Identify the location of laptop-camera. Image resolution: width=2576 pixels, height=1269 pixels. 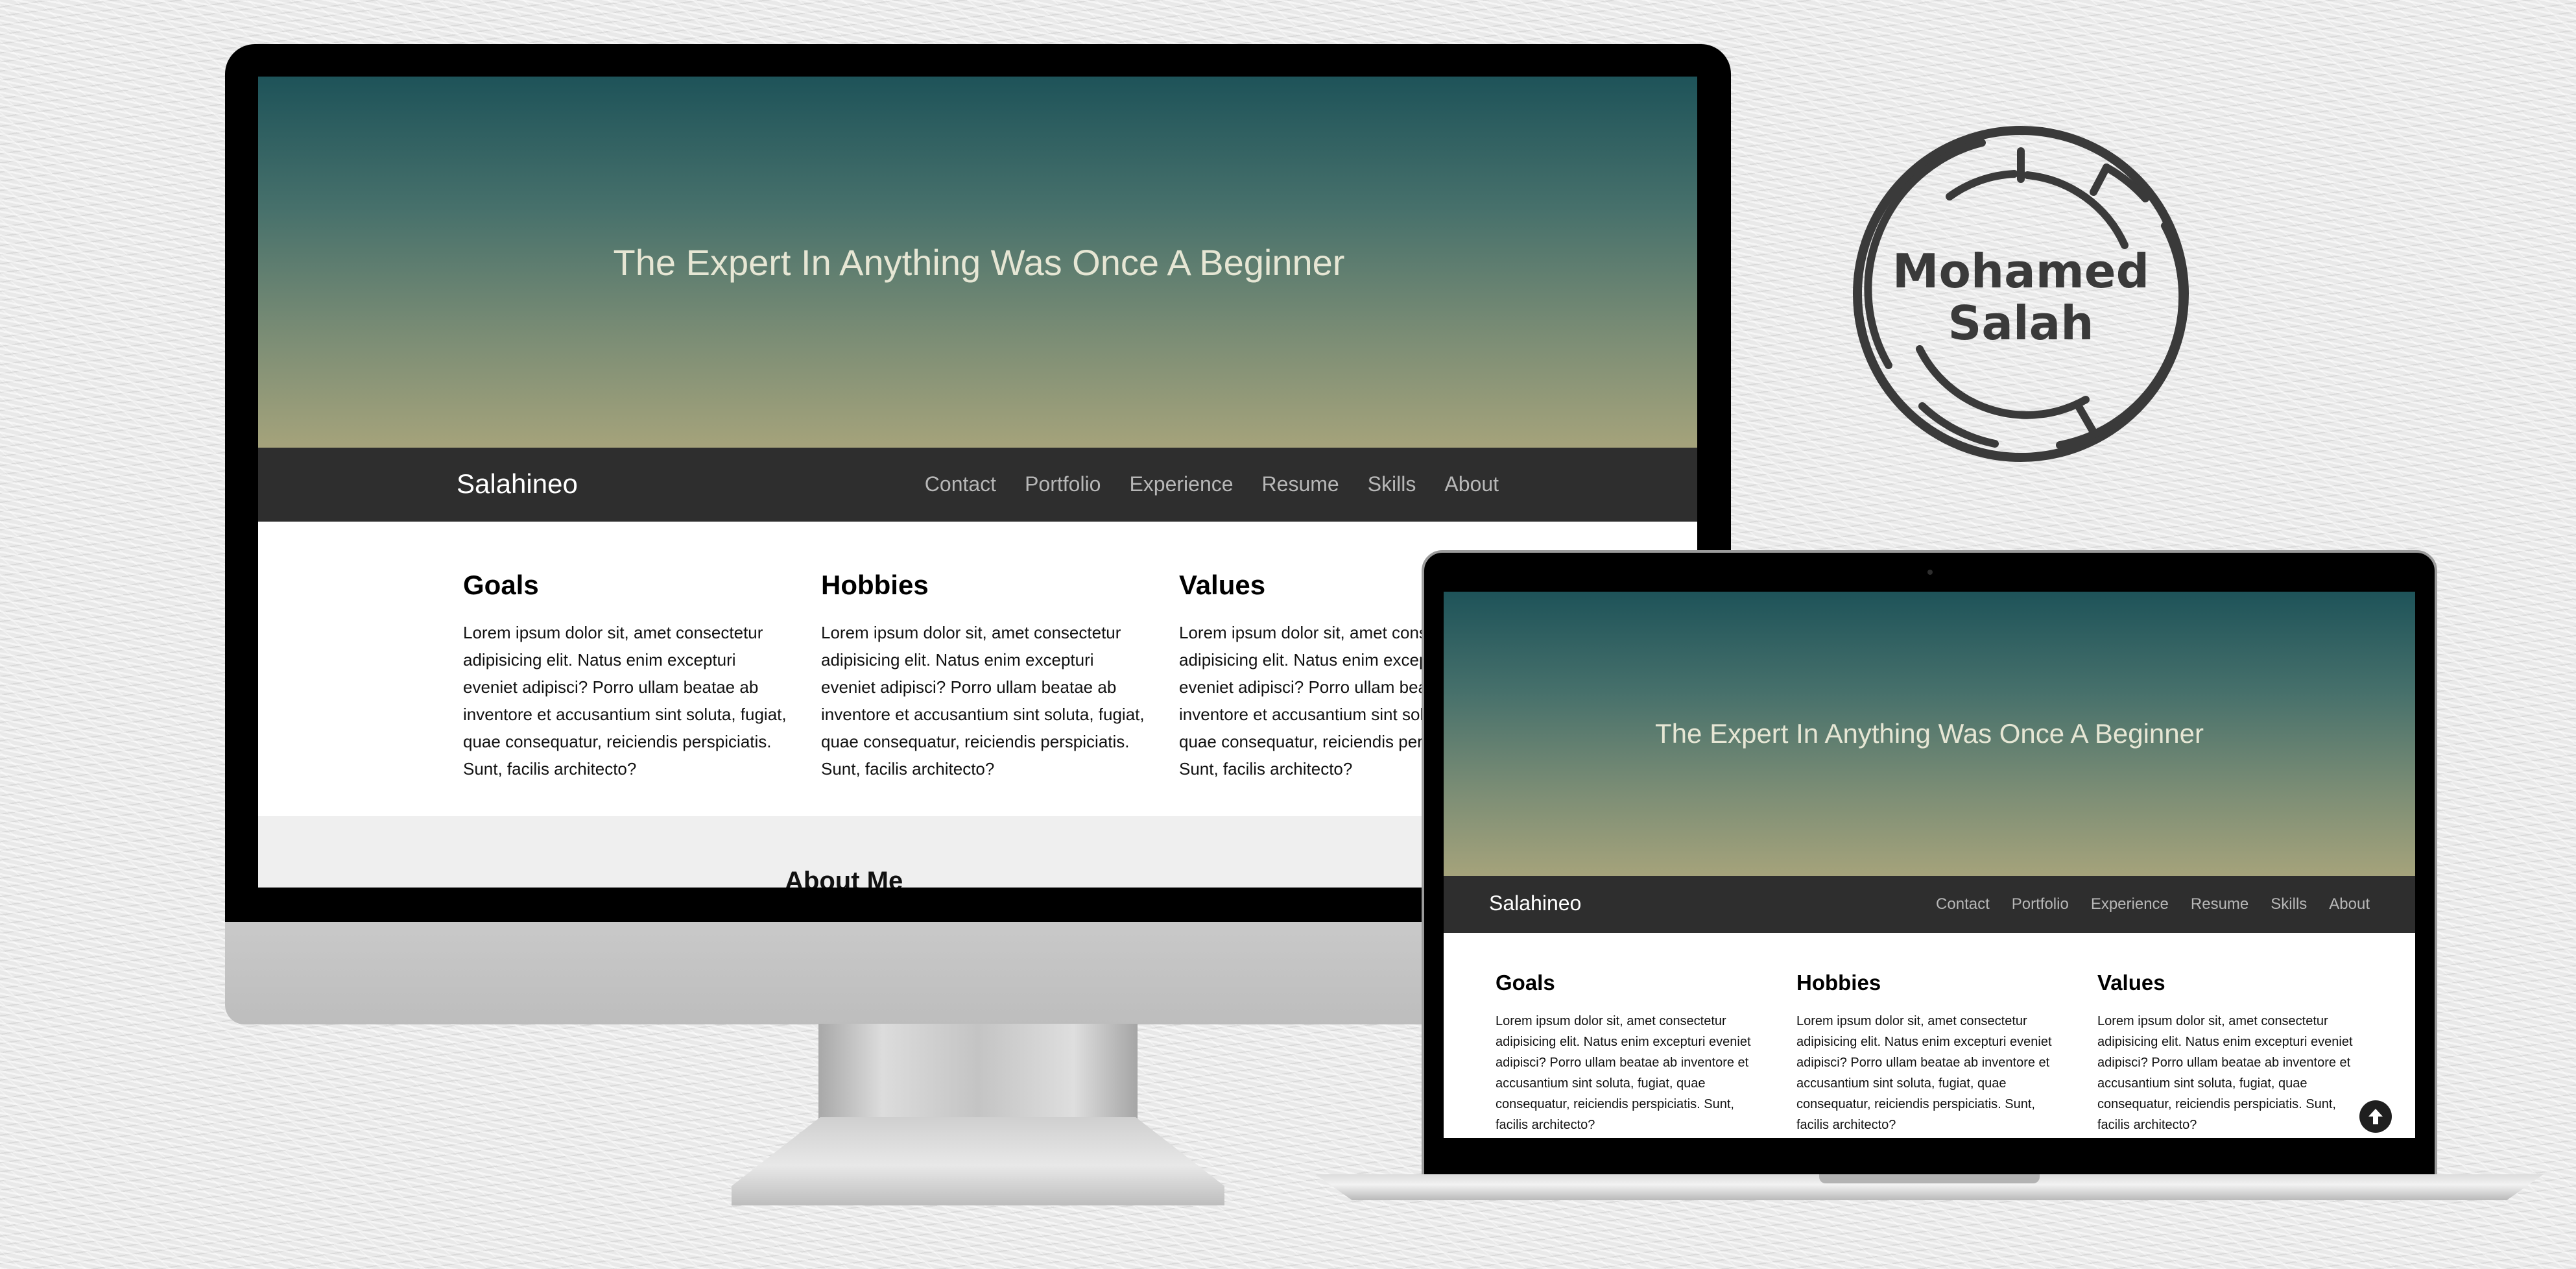
(1930, 572).